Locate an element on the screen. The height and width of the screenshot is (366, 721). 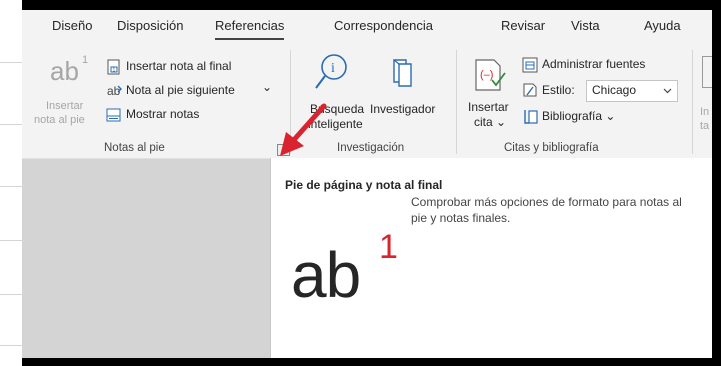
next-footnote-icon: ab is located at coordinates (114, 91).